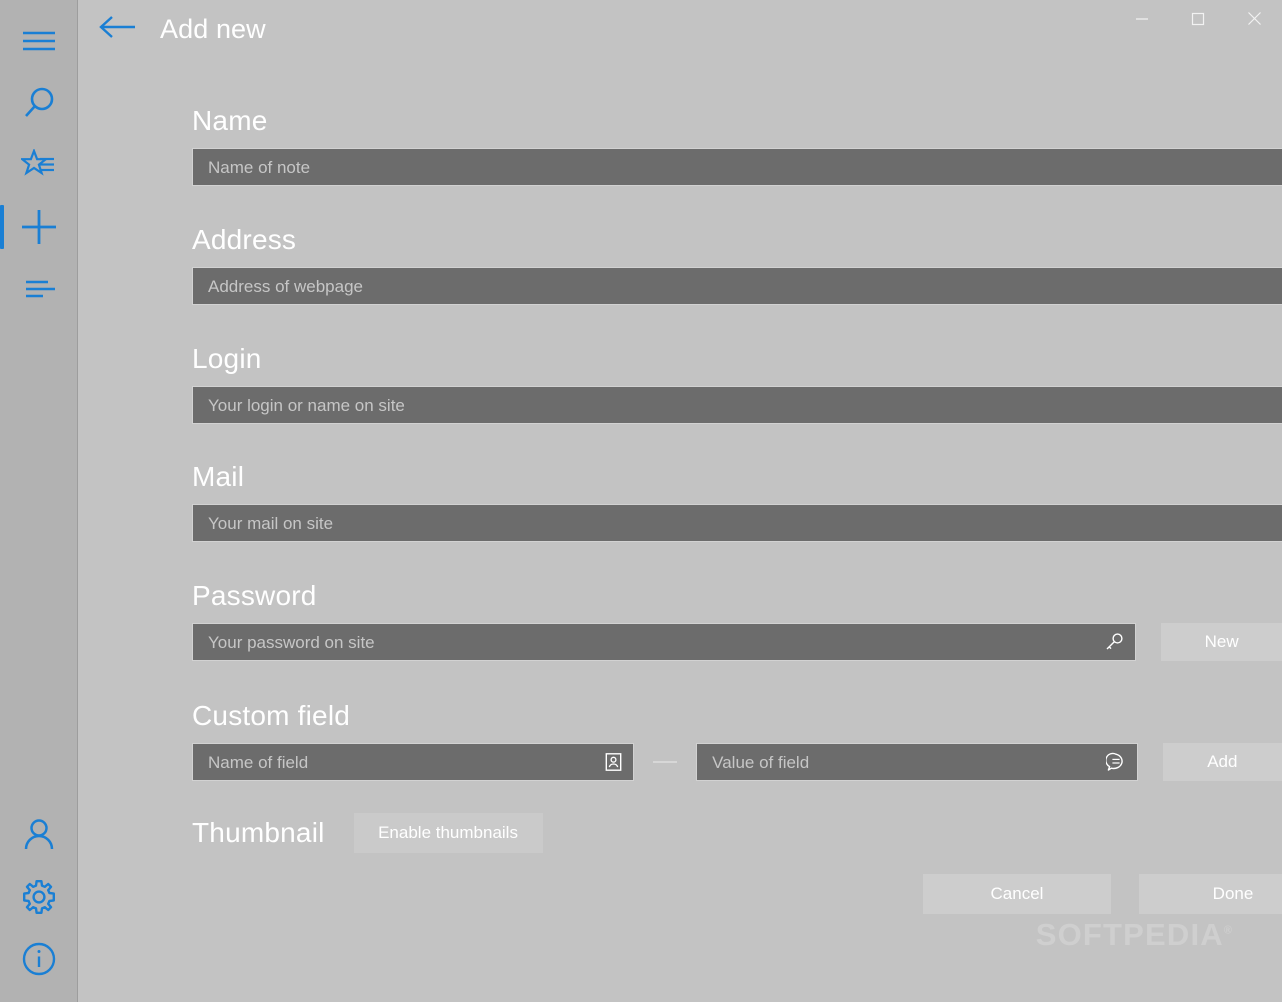  What do you see at coordinates (737, 523) in the screenshot?
I see `mail-input: Your mail on site` at bounding box center [737, 523].